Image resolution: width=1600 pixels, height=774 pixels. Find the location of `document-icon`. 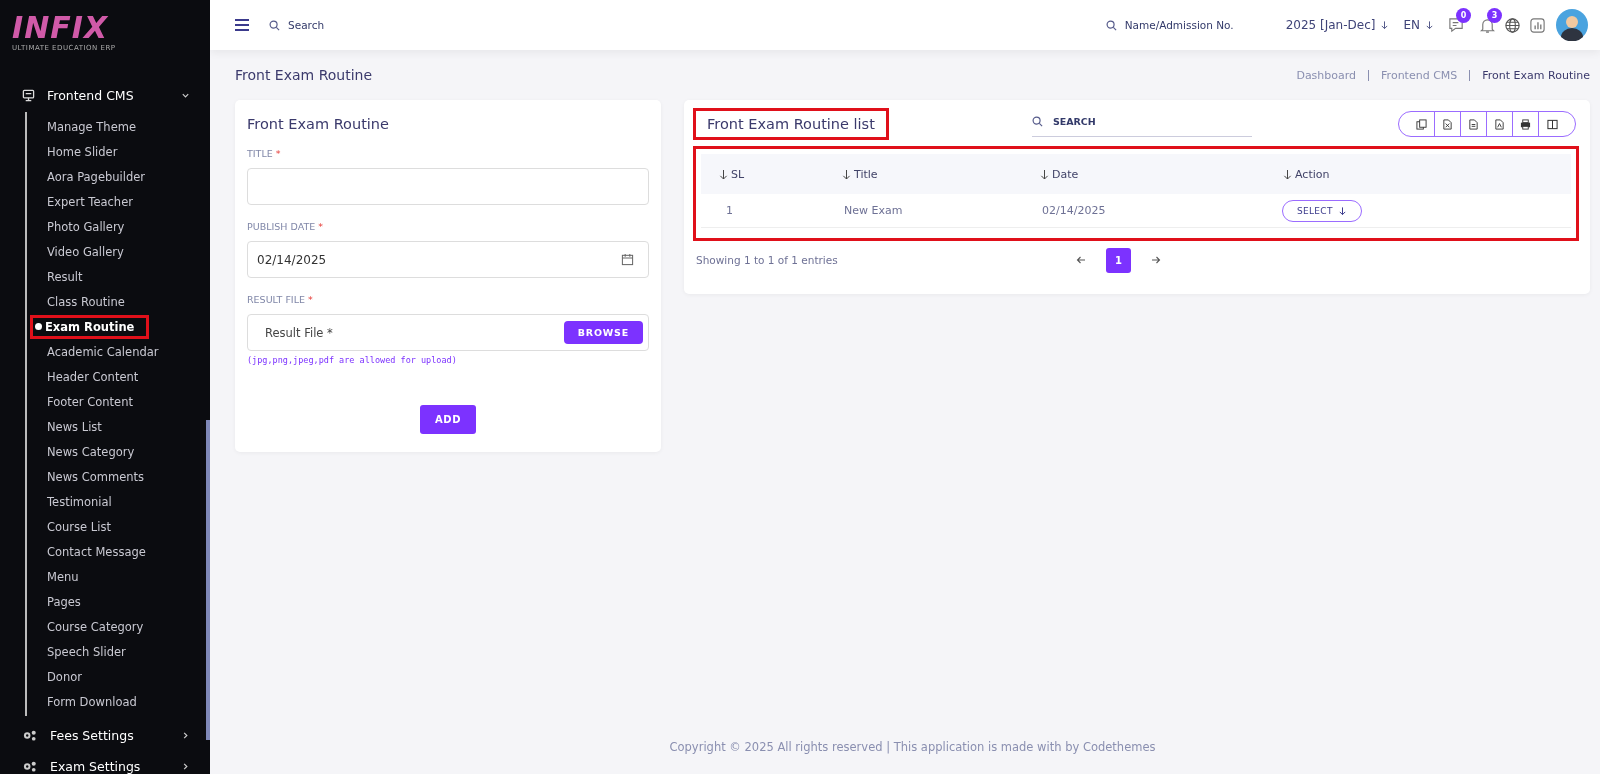

document-icon is located at coordinates (1473, 124).